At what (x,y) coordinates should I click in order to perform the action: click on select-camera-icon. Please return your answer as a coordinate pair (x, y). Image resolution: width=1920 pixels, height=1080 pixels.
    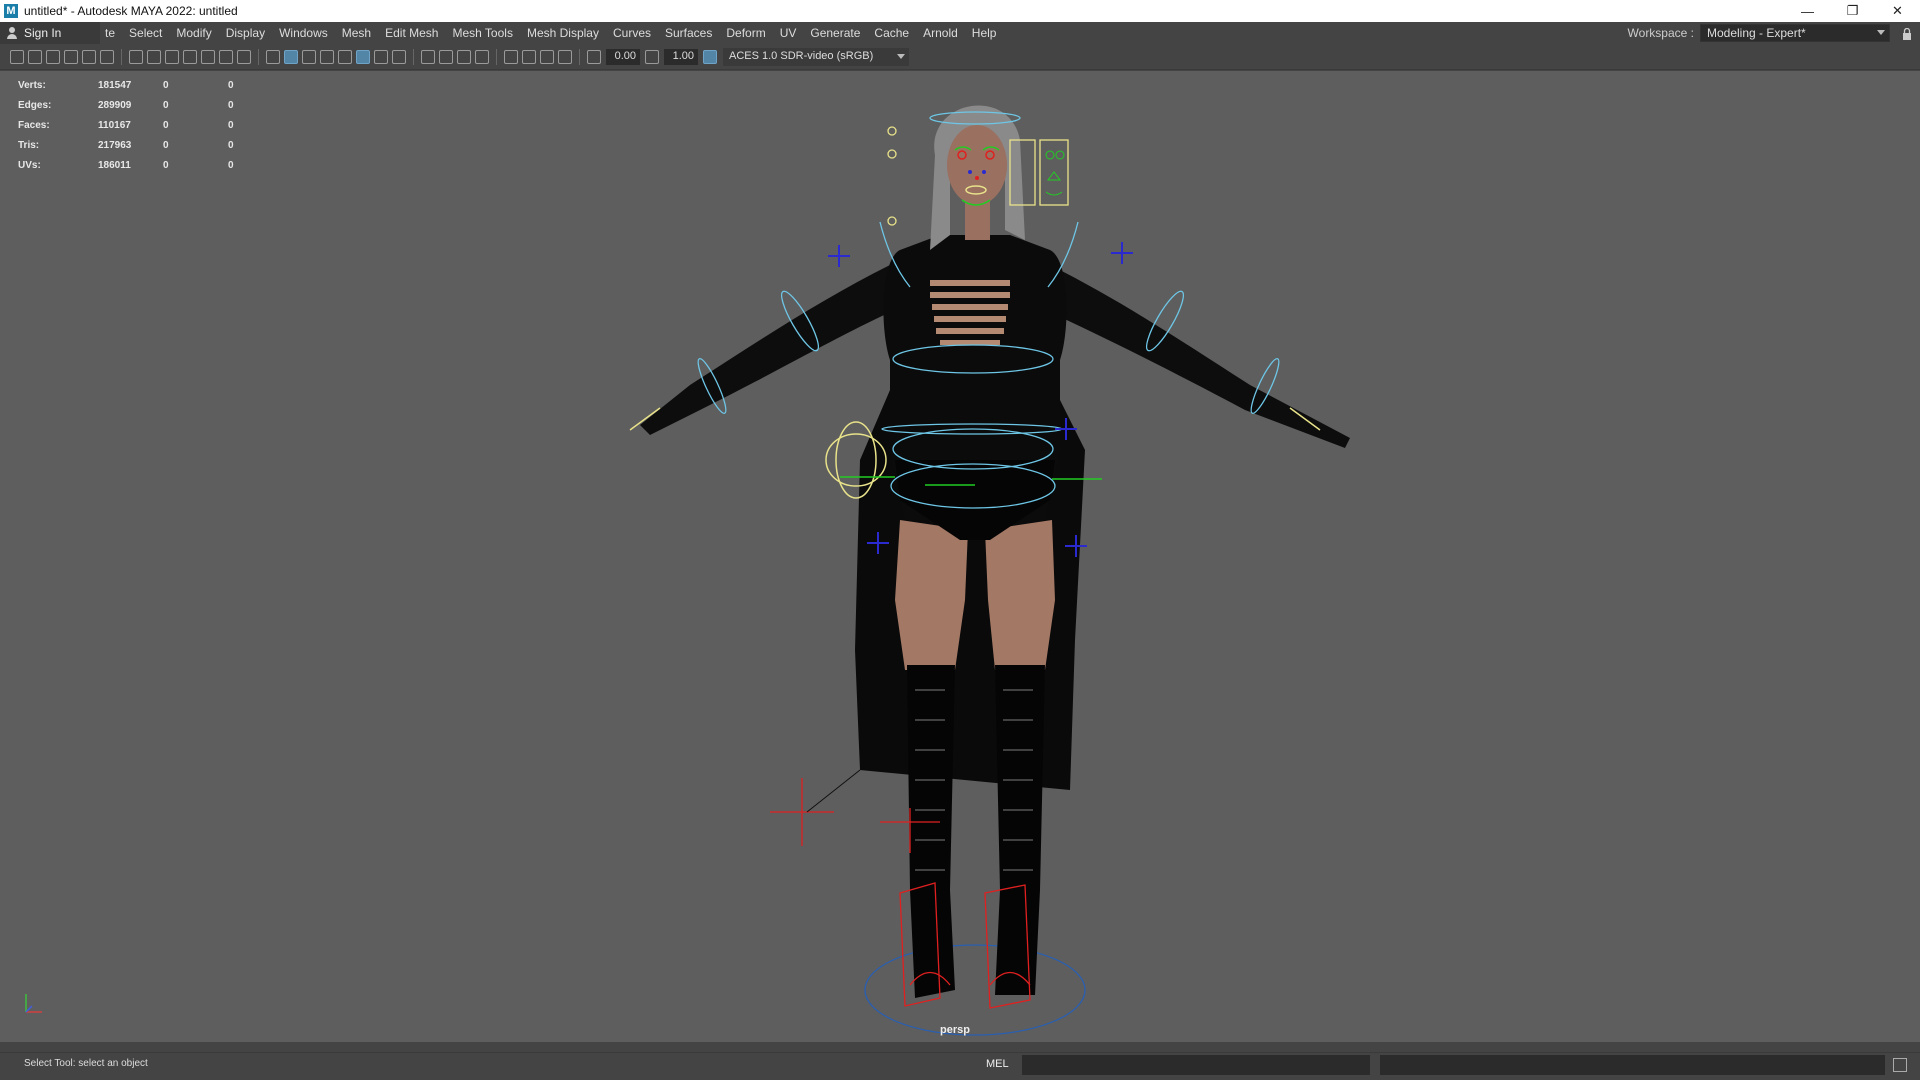
    Looking at the image, I should click on (17, 56).